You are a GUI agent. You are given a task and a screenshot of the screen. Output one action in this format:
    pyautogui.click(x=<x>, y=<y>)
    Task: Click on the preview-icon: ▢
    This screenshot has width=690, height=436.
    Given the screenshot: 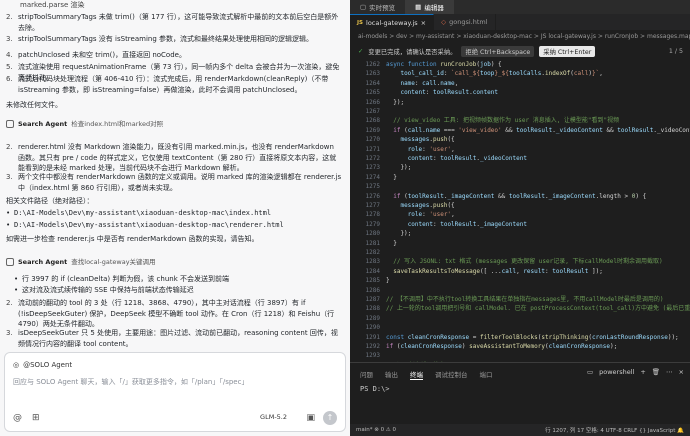 What is the action you would take?
    pyautogui.click(x=363, y=7)
    